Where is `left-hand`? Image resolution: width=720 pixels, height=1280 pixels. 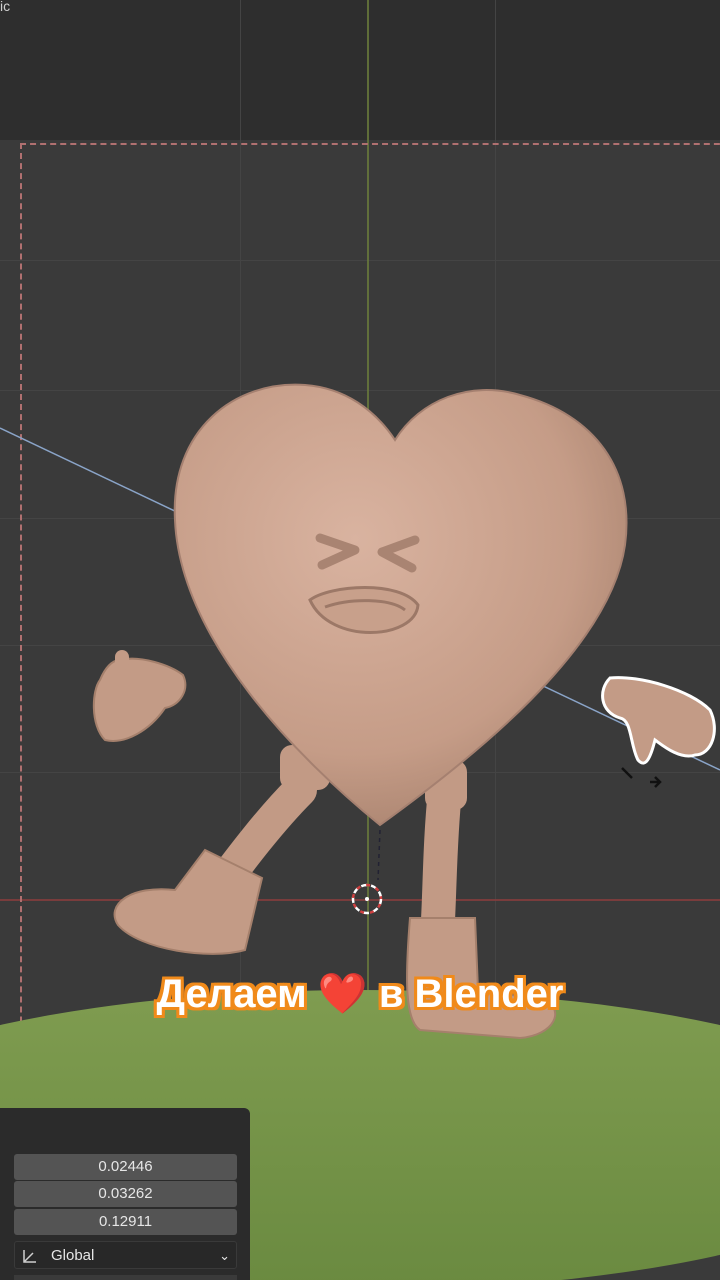
left-hand is located at coordinates (139, 696).